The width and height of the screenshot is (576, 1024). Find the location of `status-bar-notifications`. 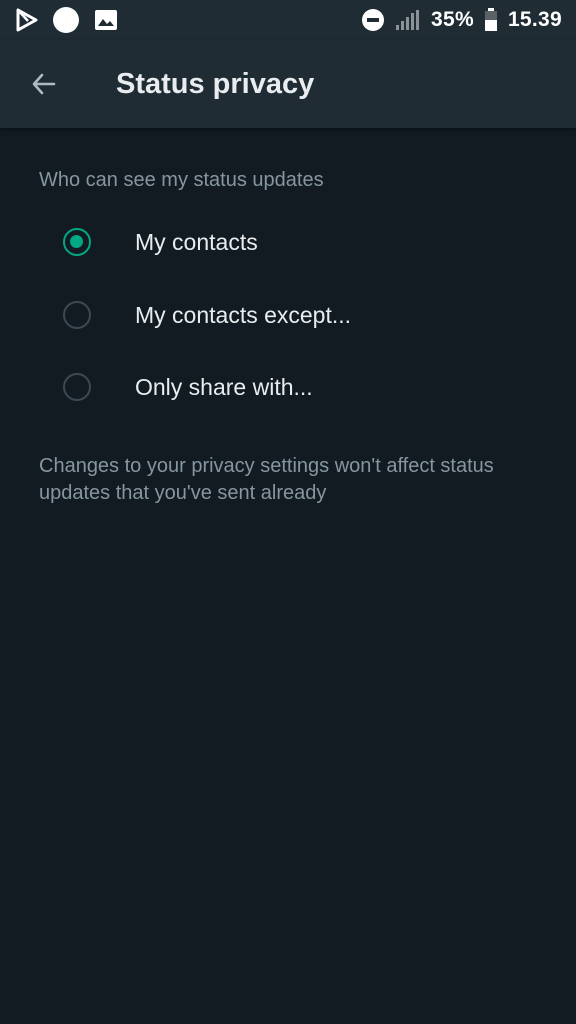

status-bar-notifications is located at coordinates (67, 20).